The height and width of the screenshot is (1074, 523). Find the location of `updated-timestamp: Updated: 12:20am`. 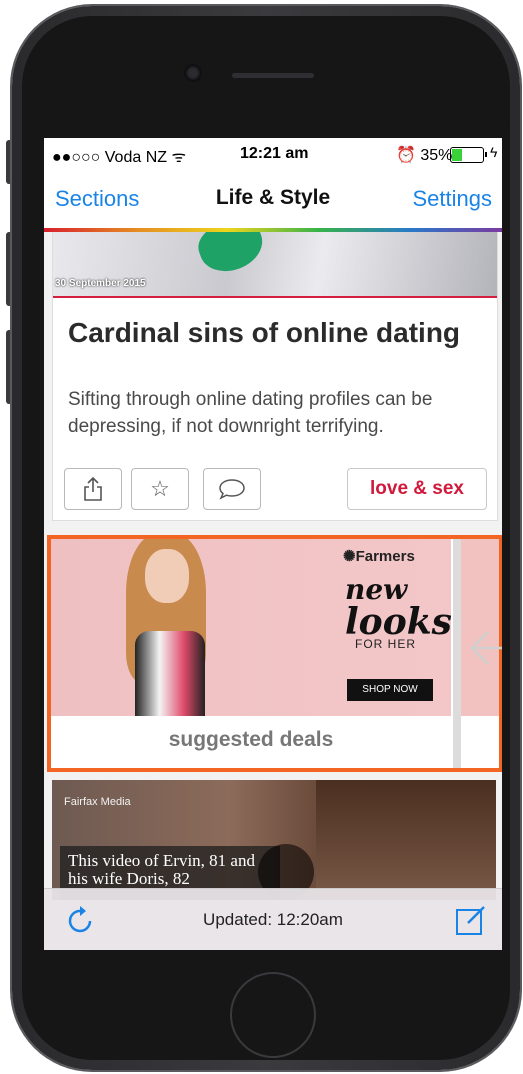

updated-timestamp: Updated: 12:20am is located at coordinates (273, 919).